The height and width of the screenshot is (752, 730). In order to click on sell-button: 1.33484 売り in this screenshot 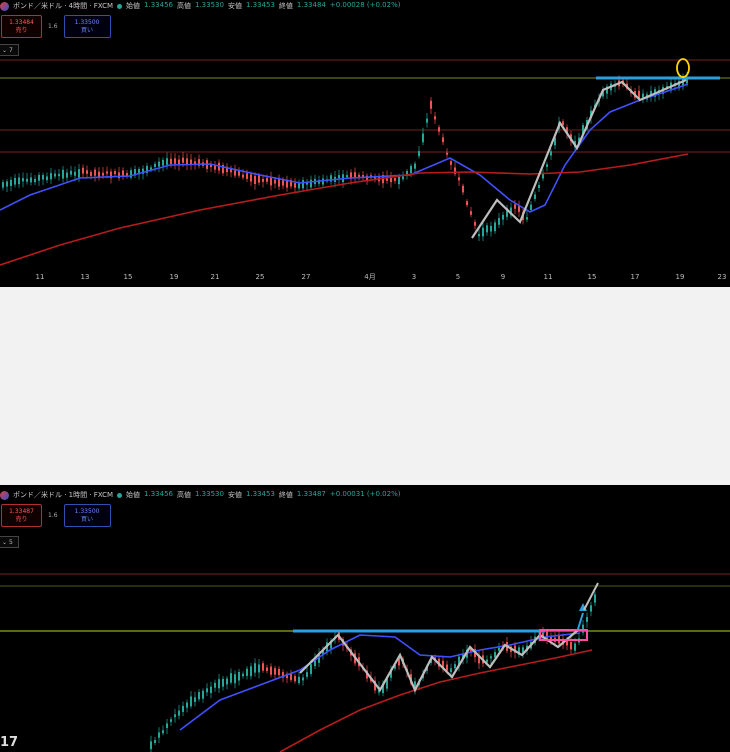, I will do `click(21, 26)`.